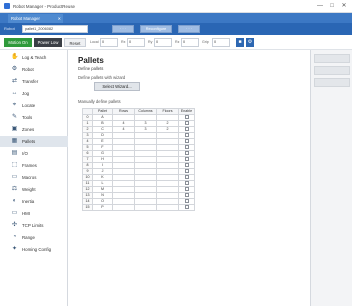  I want to click on title-bar: Robot Manager - ProductReuse — □ ✕, so click(176, 6).